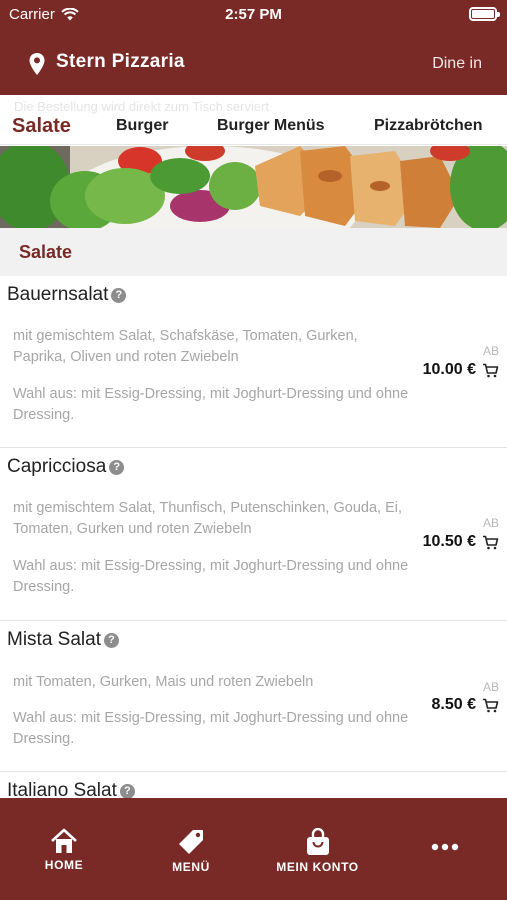 This screenshot has width=507, height=900. Describe the element at coordinates (37, 64) in the screenshot. I see `location-pin-icon` at that location.